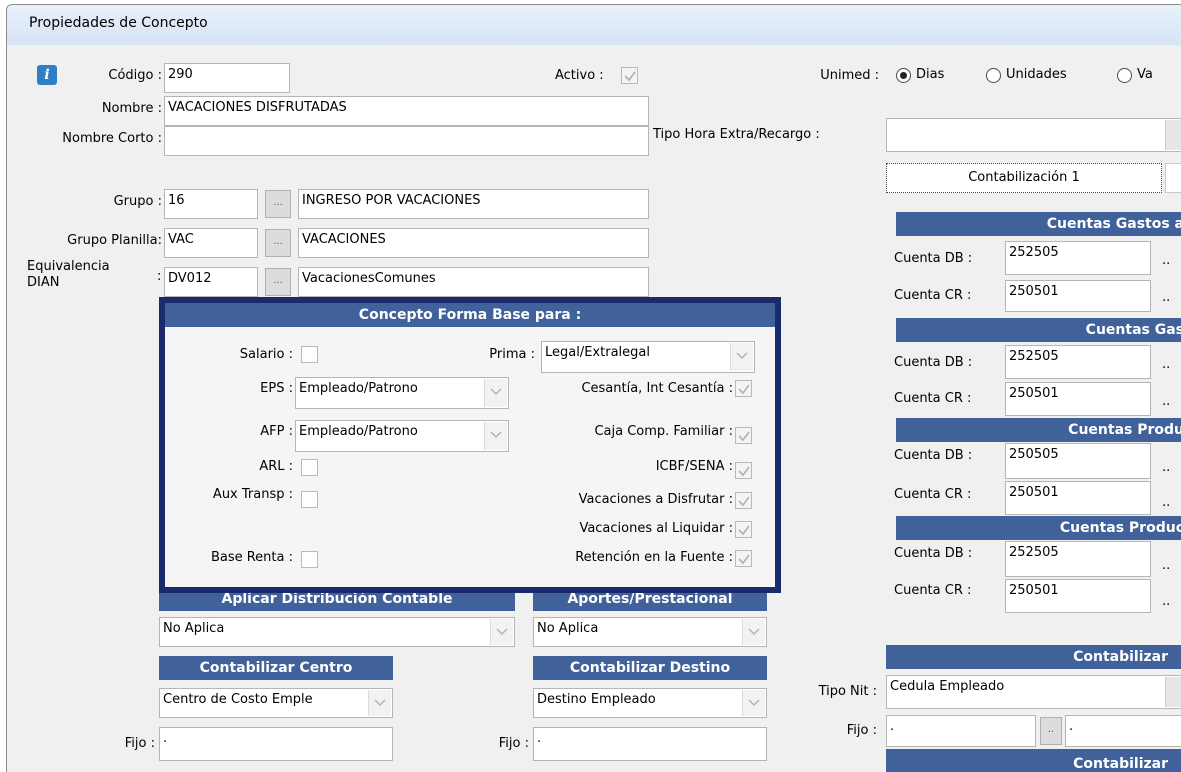 This screenshot has height=772, width=1181. I want to click on grupo-code-input: 16, so click(211, 204).